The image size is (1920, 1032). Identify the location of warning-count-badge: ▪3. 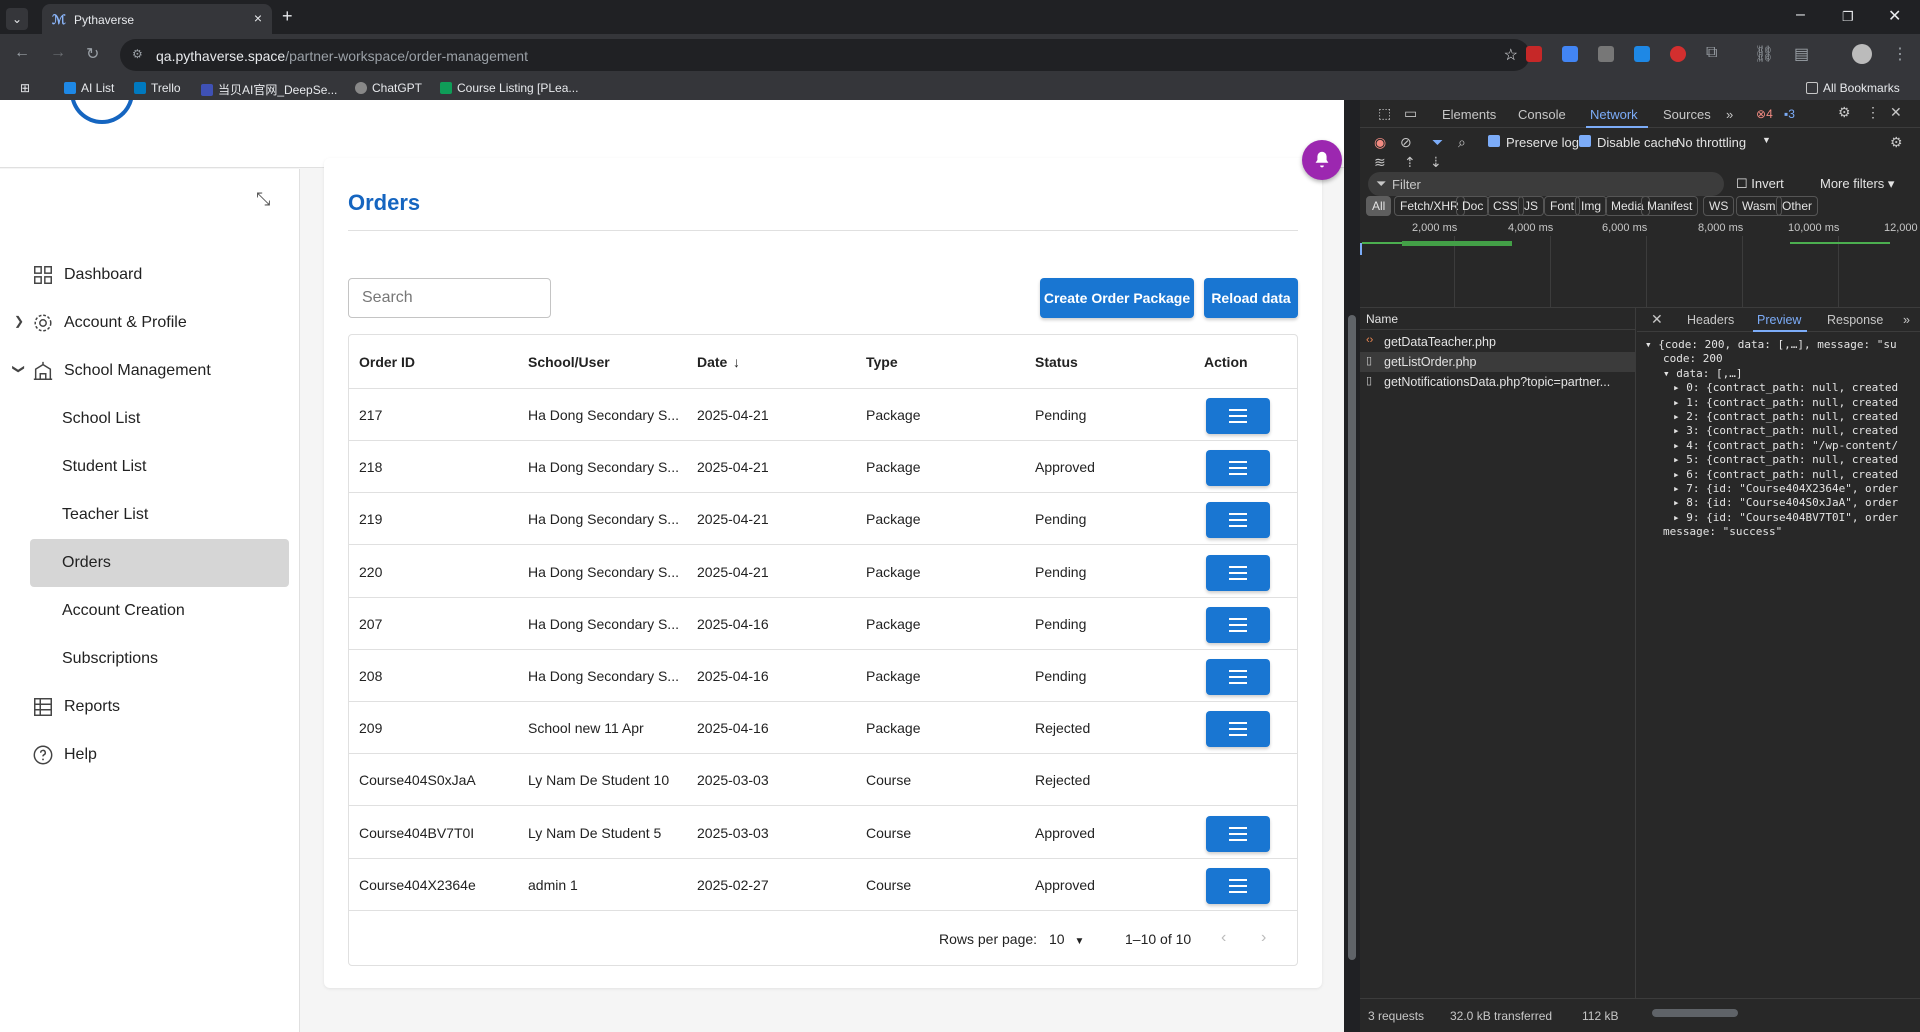
(1789, 114).